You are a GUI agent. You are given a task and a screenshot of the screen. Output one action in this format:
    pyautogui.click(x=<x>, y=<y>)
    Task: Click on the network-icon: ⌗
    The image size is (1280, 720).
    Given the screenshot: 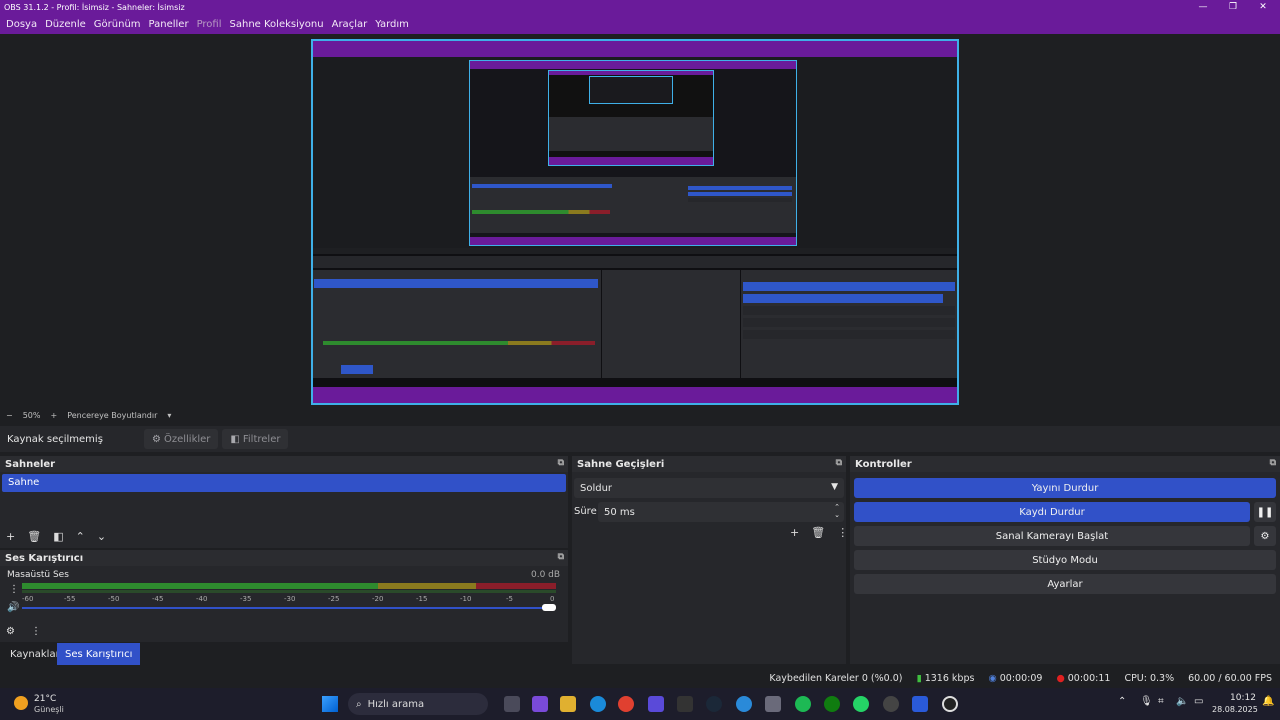 What is the action you would take?
    pyautogui.click(x=1161, y=701)
    